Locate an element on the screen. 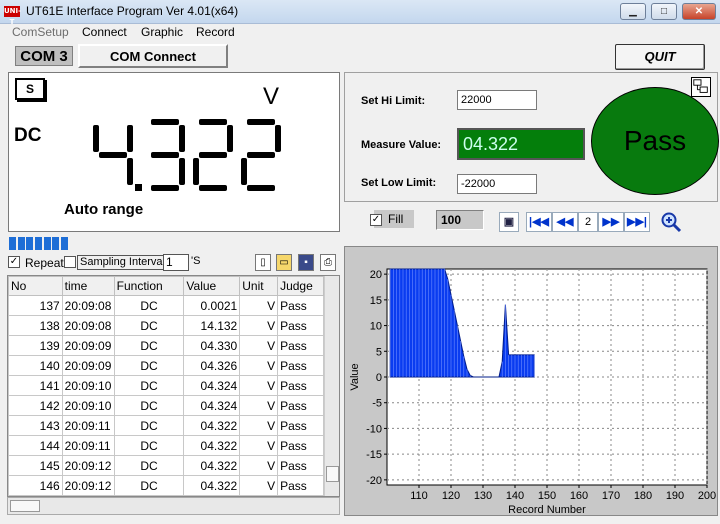 The width and height of the screenshot is (720, 524). menu-graphic: Graphic is located at coordinates (162, 32).